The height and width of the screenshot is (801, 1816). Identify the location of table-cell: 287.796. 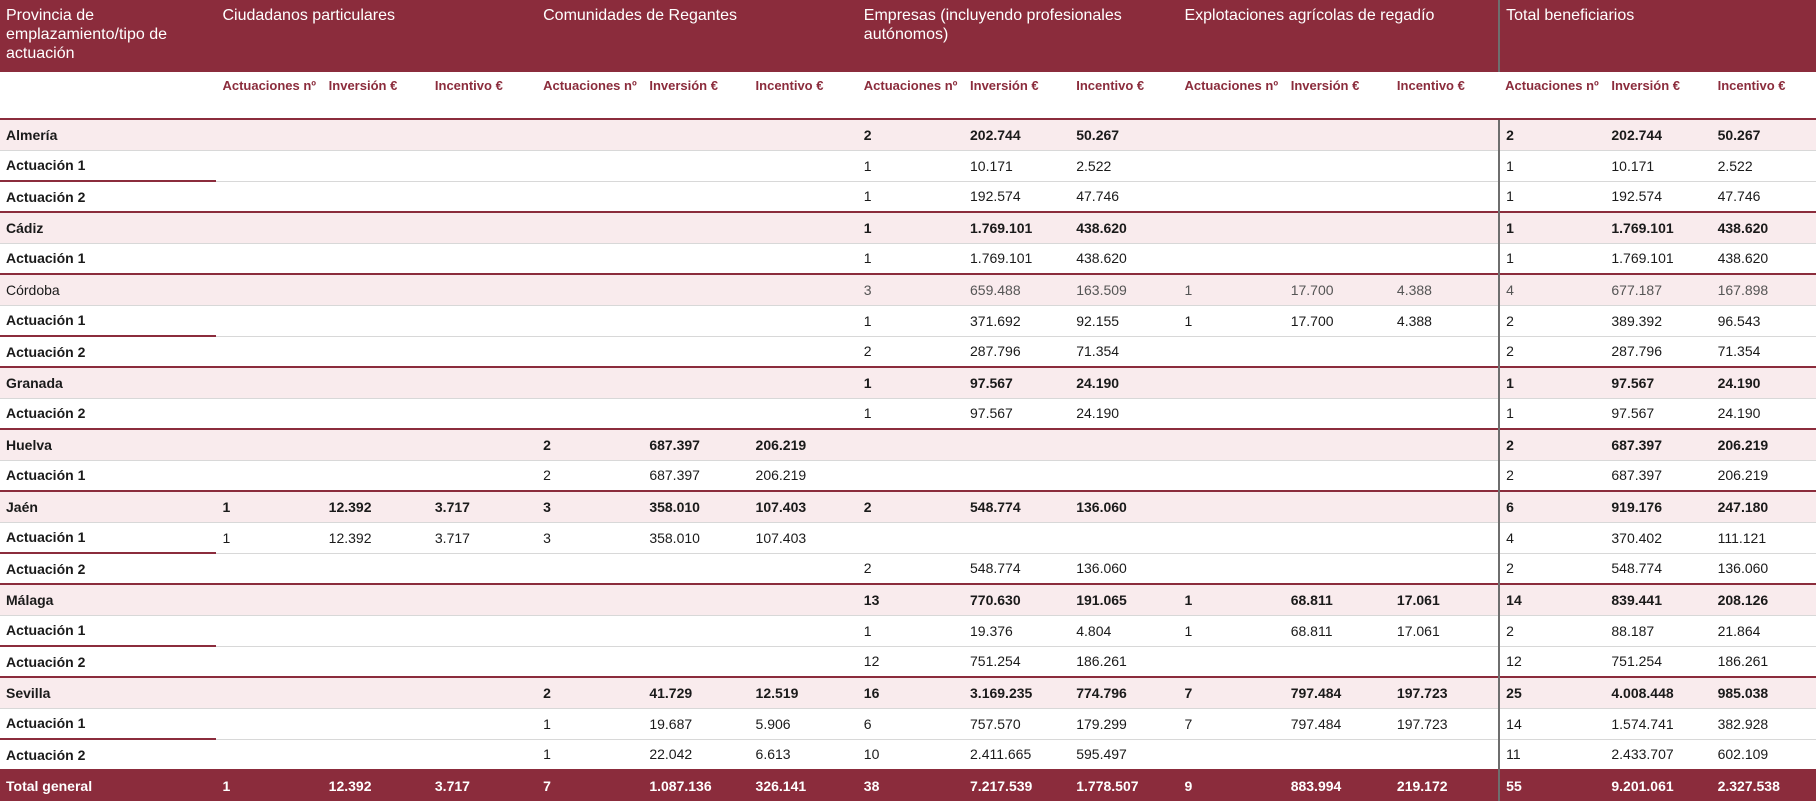
(1658, 351).